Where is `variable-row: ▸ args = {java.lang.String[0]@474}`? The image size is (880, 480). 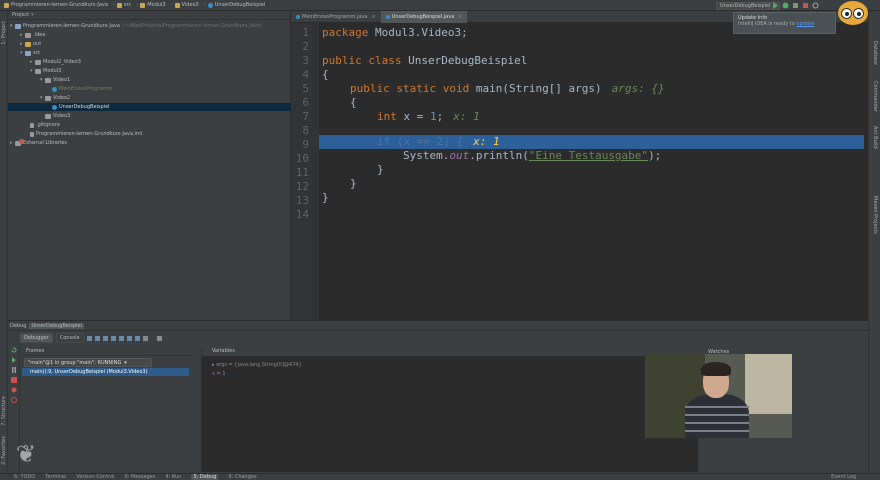
variable-row: ▸ args = {java.lang.String[0]@474} is located at coordinates (257, 365).